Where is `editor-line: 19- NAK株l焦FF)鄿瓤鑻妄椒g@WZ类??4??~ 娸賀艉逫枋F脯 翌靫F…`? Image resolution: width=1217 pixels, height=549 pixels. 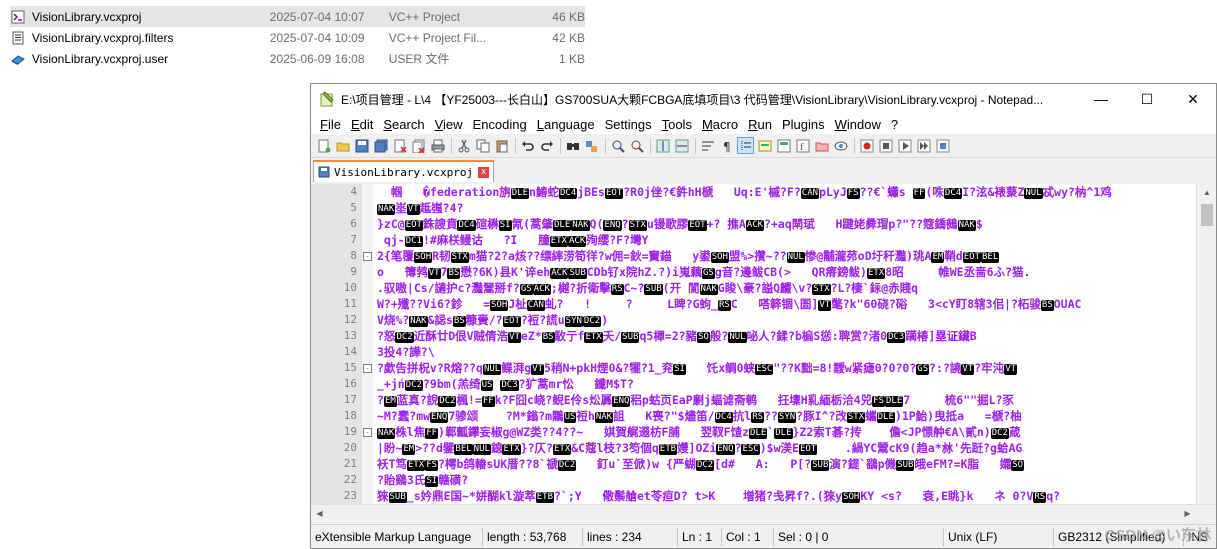 editor-line: 19- NAK株l焦FF)鄿瓤鑻妄椒g@WZ类??4??~ 娸賀艉逫枋F脯 翌靫F… is located at coordinates (753, 432).